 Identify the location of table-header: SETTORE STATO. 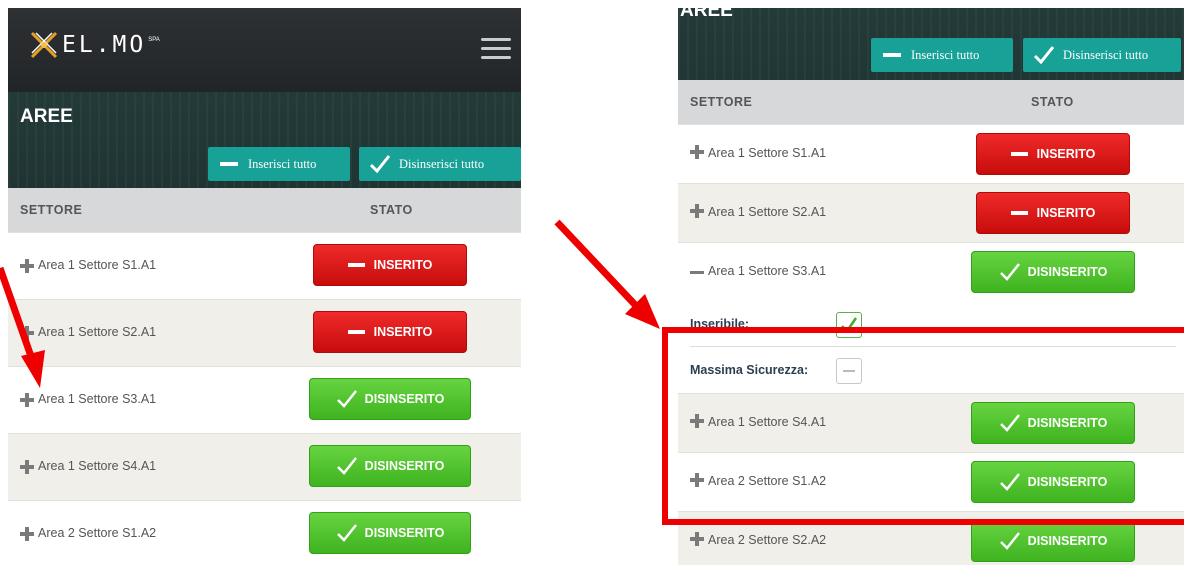
(931, 102).